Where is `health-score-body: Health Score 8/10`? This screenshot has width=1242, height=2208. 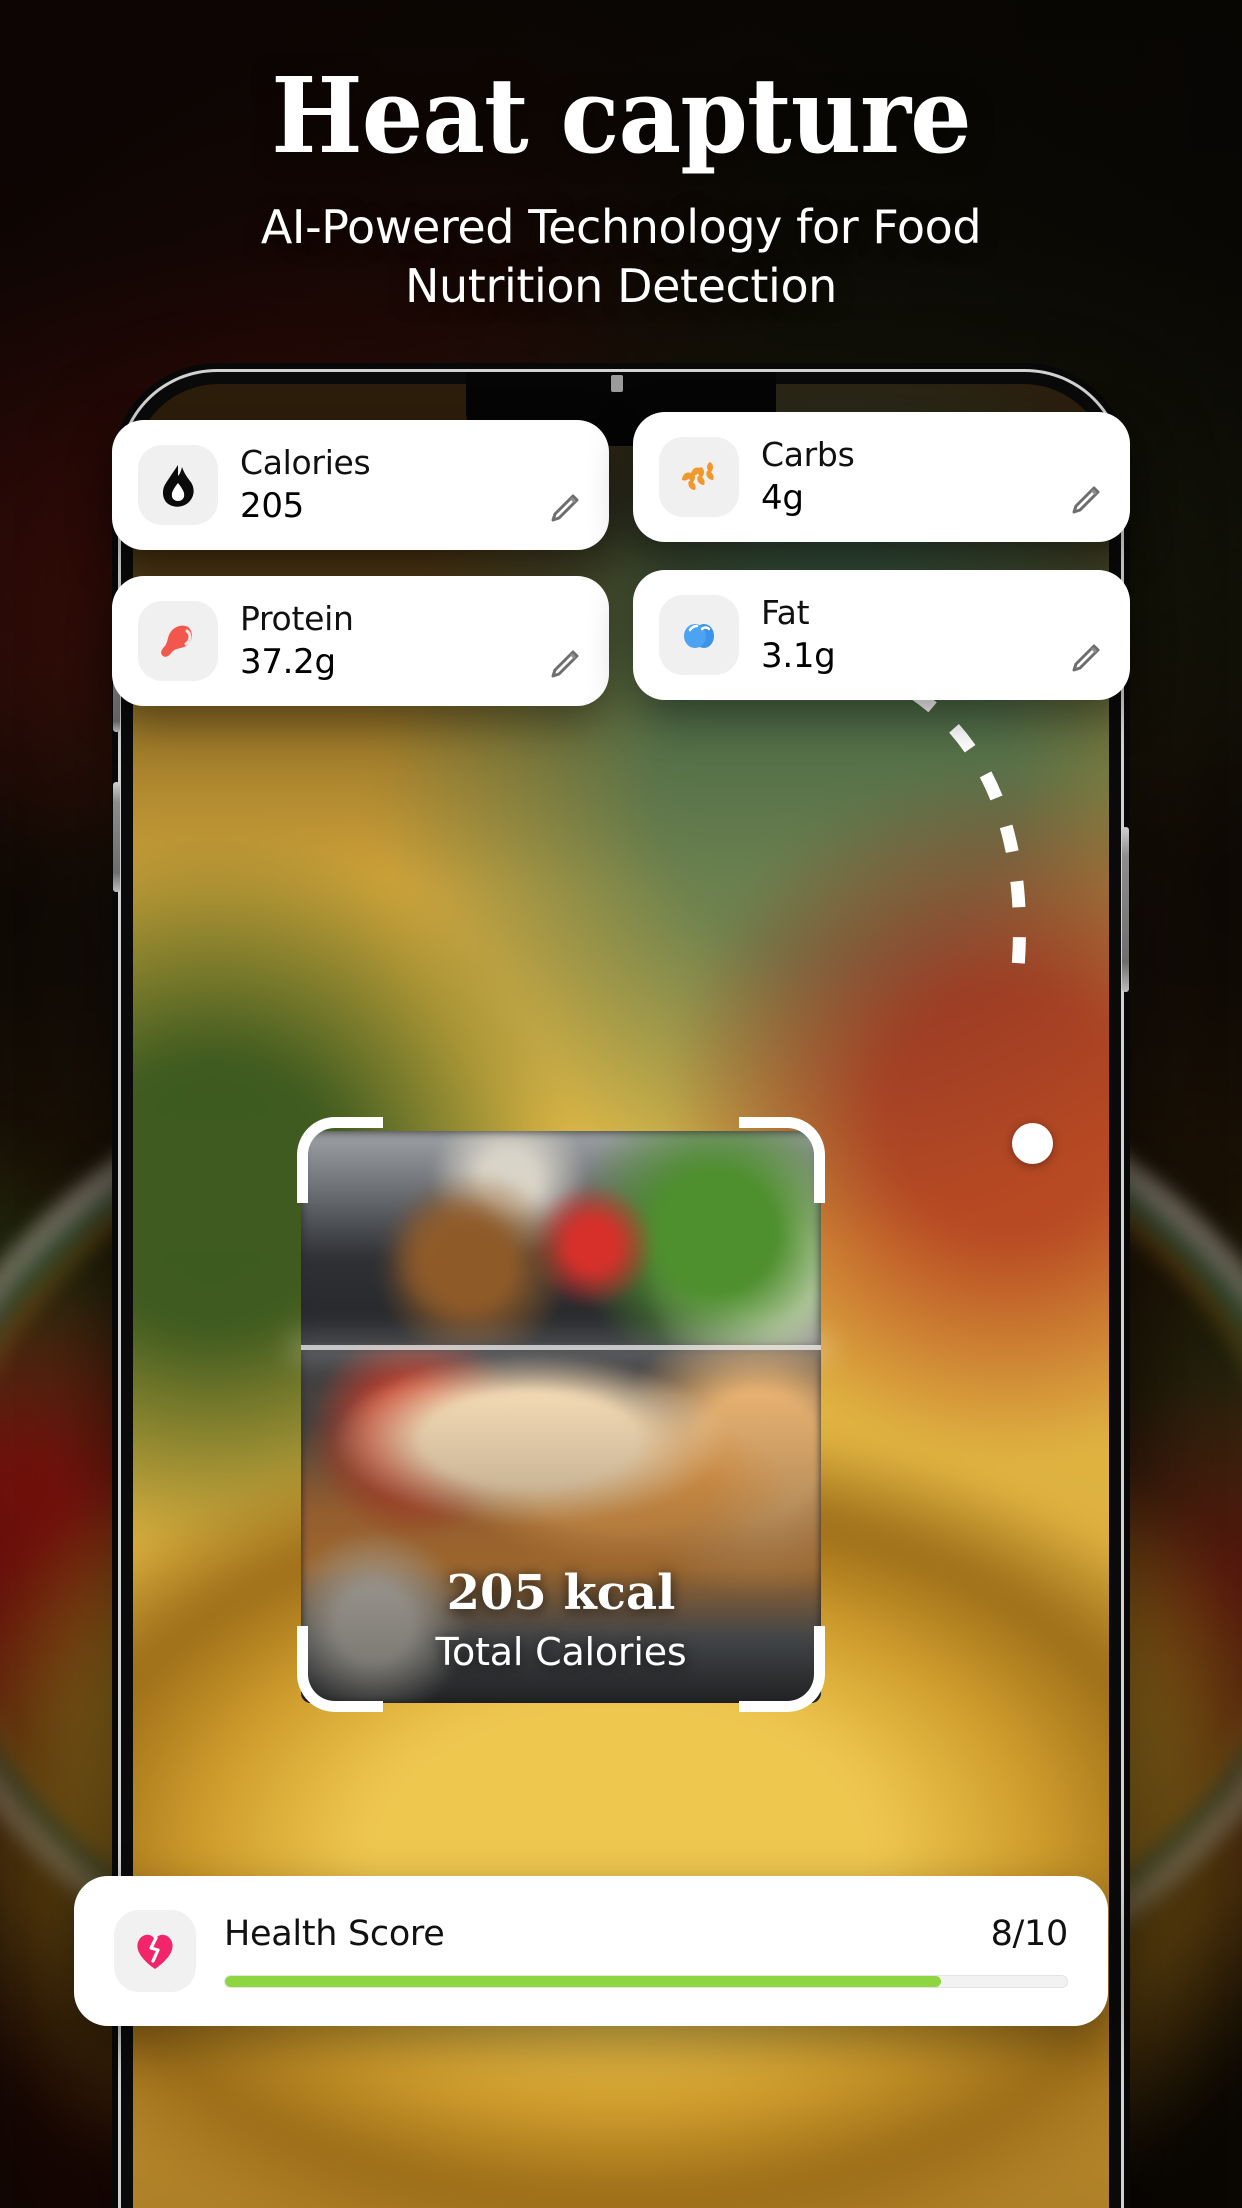
health-score-body: Health Score 8/10 is located at coordinates (646, 1951).